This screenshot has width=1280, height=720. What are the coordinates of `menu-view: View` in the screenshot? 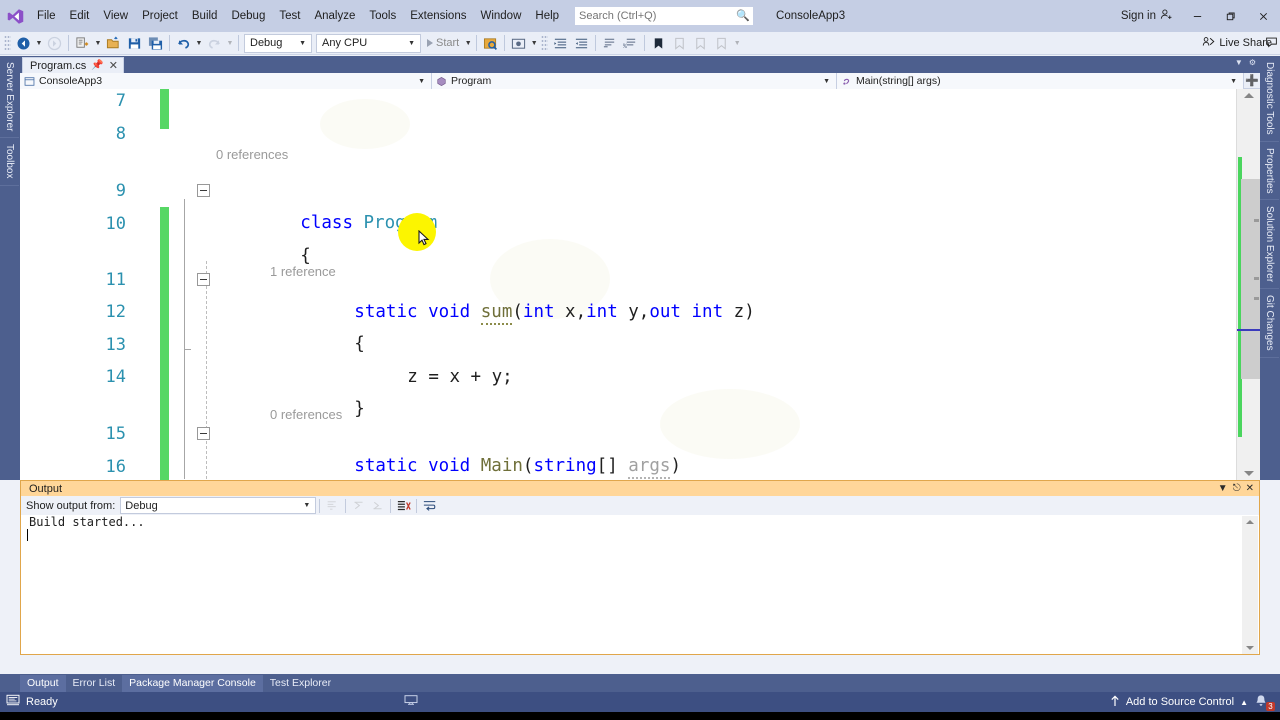 It's located at (115, 16).